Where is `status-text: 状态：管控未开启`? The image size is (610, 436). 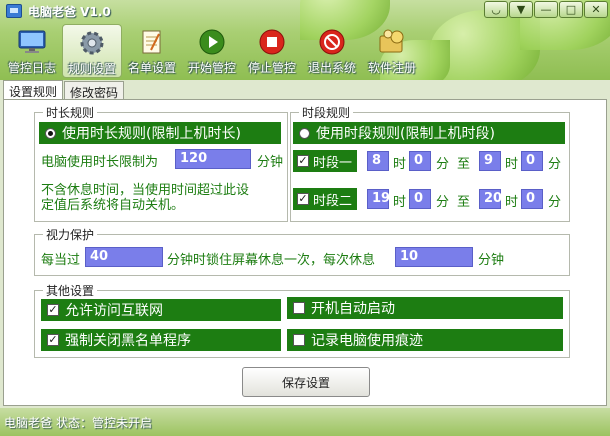 status-text: 状态：管控未开启 is located at coordinates (104, 422).